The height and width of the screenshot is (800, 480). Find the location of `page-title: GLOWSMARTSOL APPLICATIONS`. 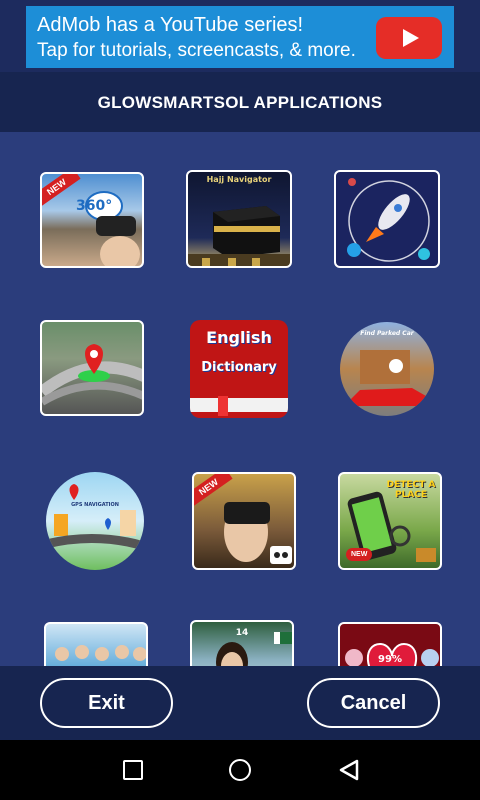

page-title: GLOWSMARTSOL APPLICATIONS is located at coordinates (240, 102).